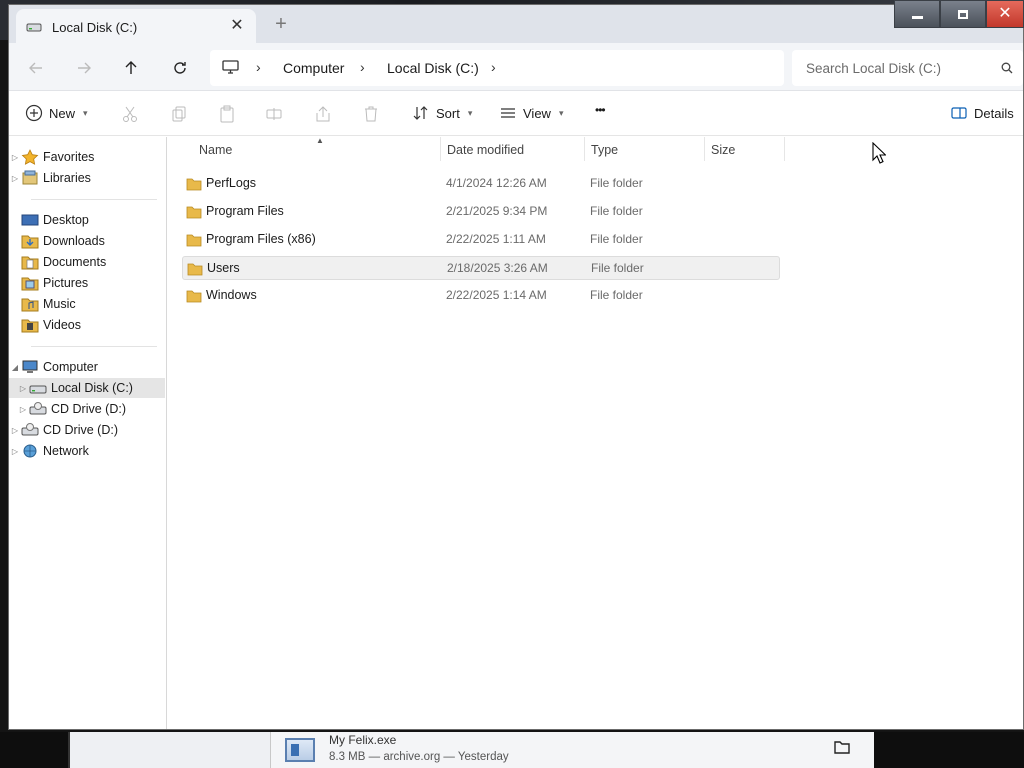 This screenshot has height=768, width=1024. I want to click on forward-button, so click(84, 68).